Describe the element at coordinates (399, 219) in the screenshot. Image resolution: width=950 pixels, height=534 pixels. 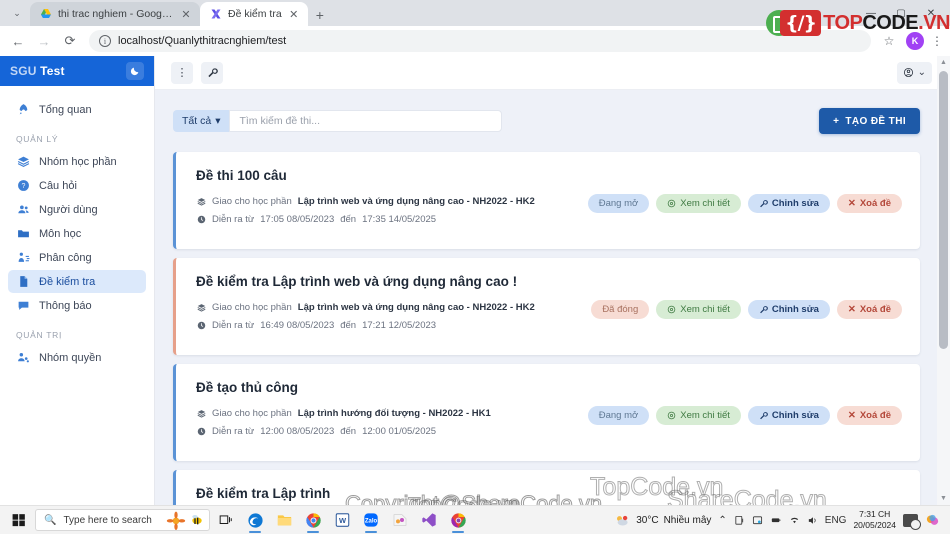
I see `exam-end: 17:35 14/05/2025` at that location.